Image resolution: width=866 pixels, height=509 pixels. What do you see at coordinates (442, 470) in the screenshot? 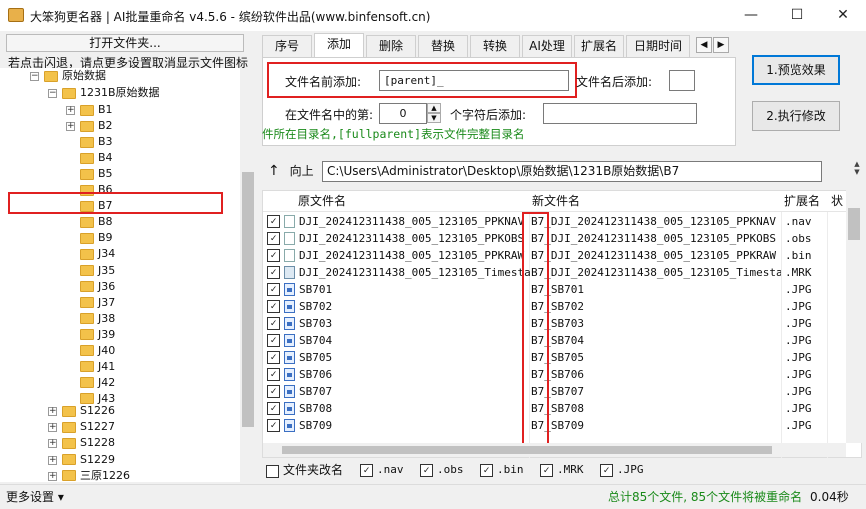
I see `filter-checkbox-obs: ✓ .obs` at bounding box center [442, 470].